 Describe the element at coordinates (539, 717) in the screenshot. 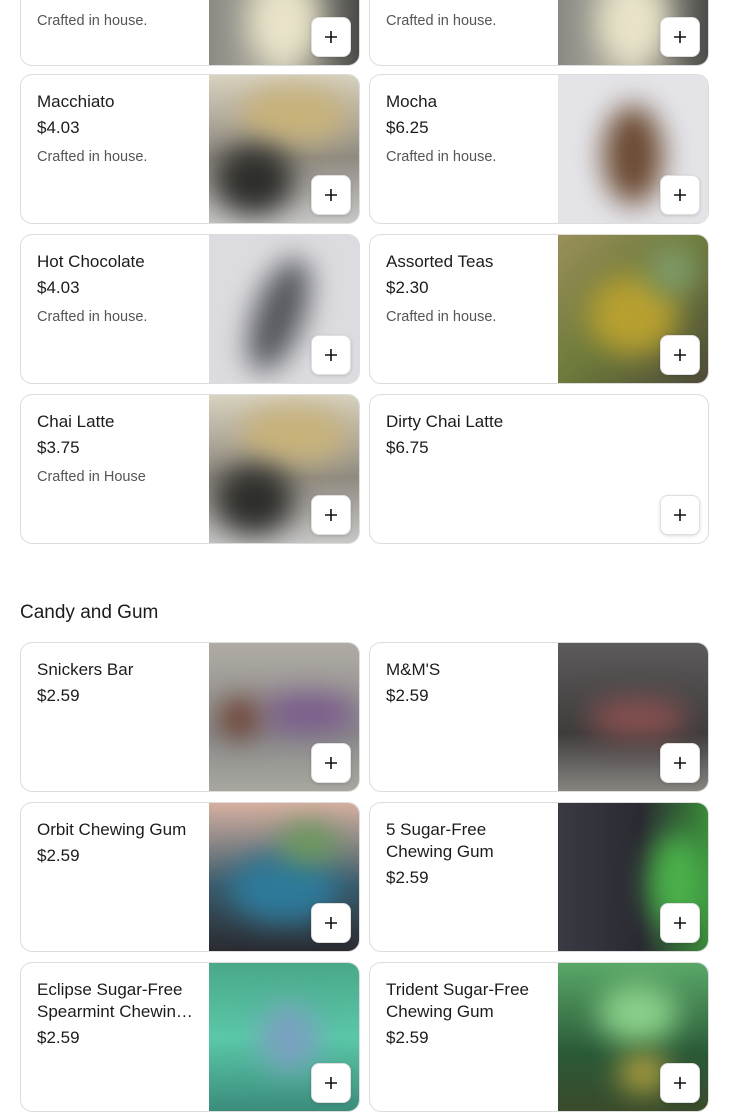

I see `menu-item-card: M&M'S $2.59` at that location.